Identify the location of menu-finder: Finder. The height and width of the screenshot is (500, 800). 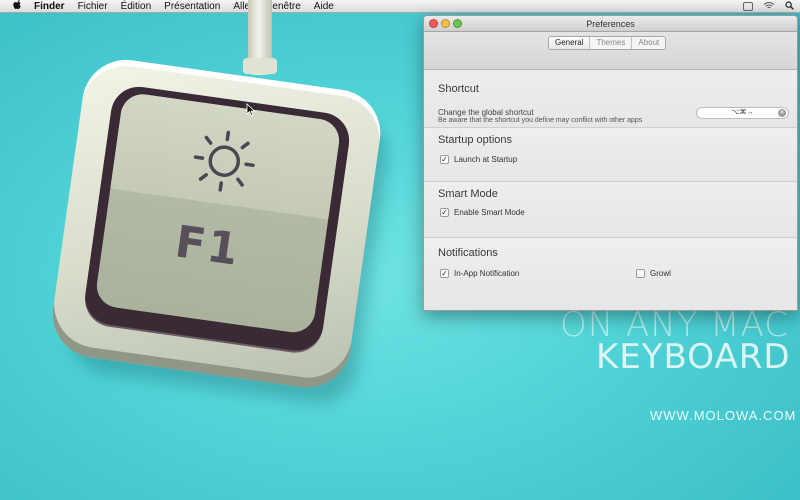
(49, 6).